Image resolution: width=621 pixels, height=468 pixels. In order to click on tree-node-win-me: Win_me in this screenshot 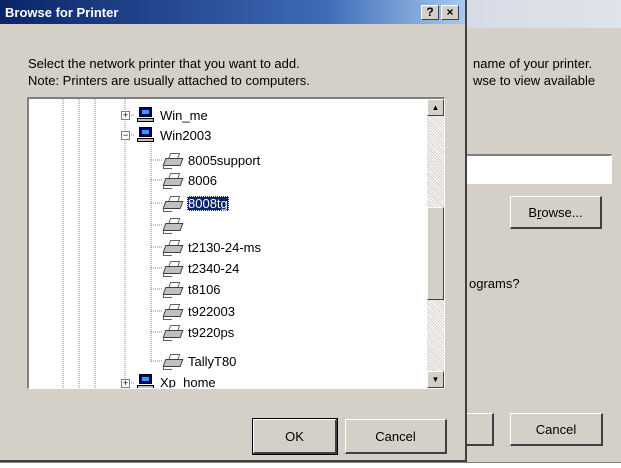, I will do `click(173, 115)`.